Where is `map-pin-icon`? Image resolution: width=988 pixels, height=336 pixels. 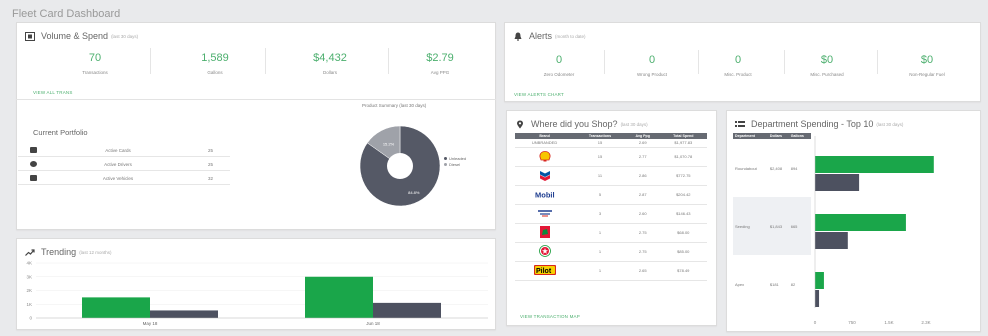
map-pin-icon is located at coordinates (520, 124).